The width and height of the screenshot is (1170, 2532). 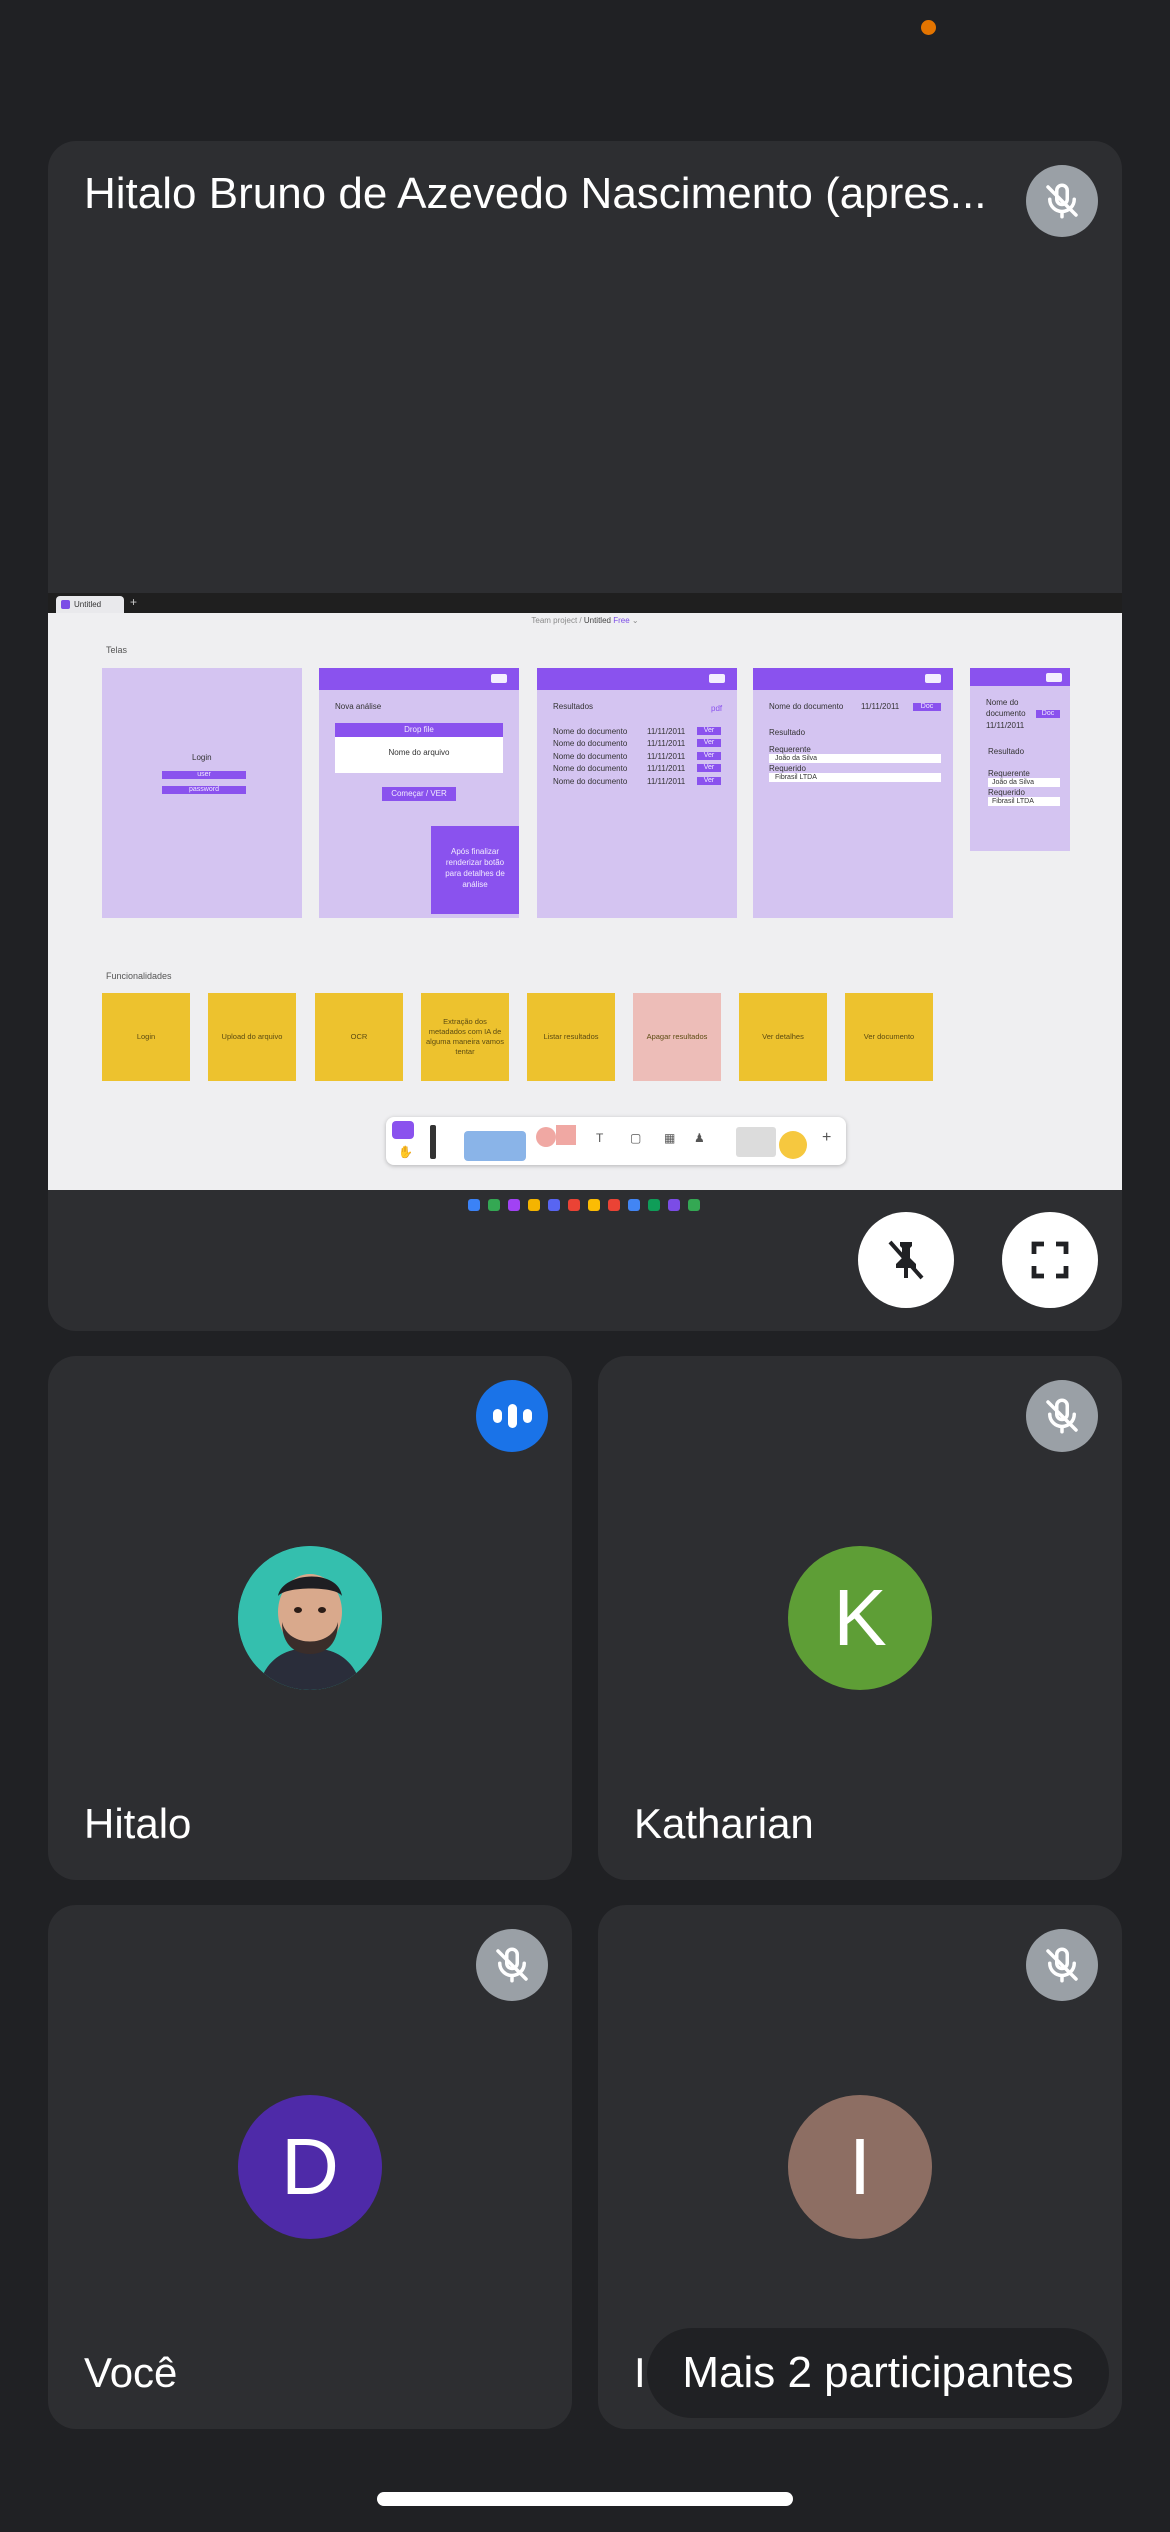 I want to click on participant-tile-hitalo: Hitalo, so click(x=310, y=1618).